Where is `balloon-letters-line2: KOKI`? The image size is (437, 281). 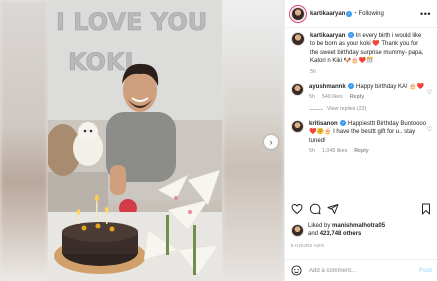 balloon-letters-line2: KOKI is located at coordinates (100, 62).